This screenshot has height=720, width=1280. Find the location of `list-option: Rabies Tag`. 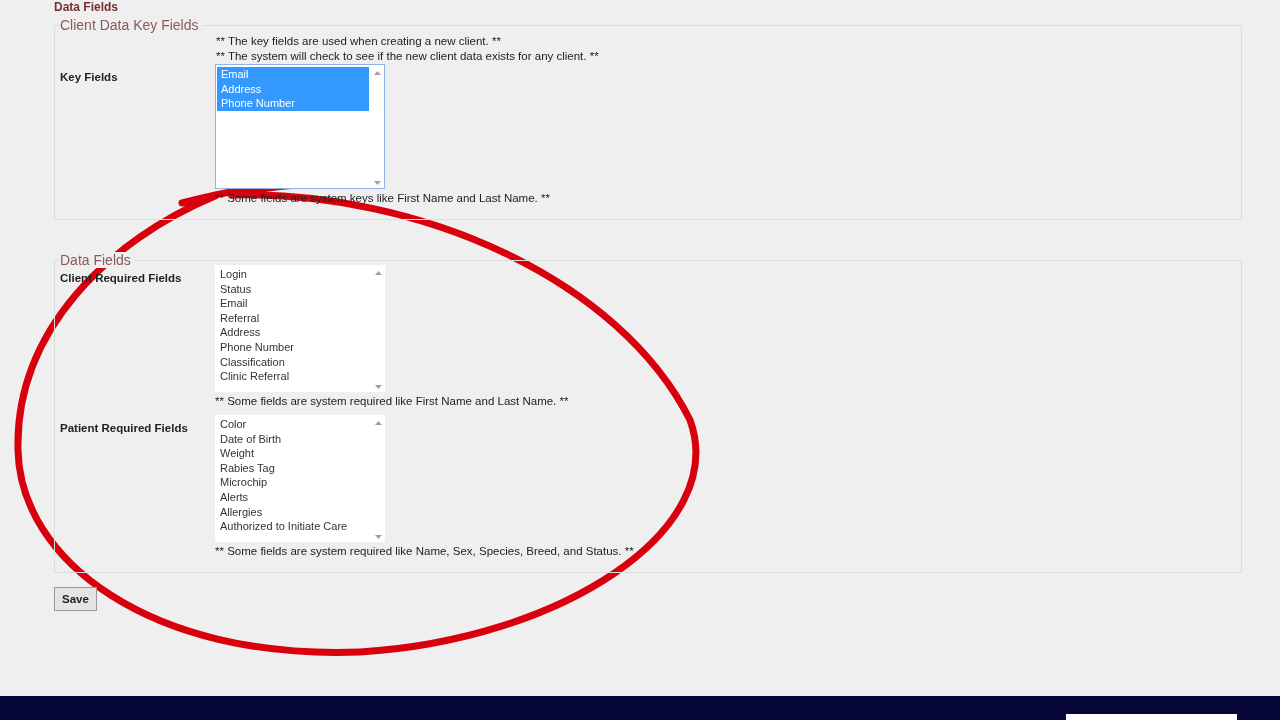

list-option: Rabies Tag is located at coordinates (293, 468).